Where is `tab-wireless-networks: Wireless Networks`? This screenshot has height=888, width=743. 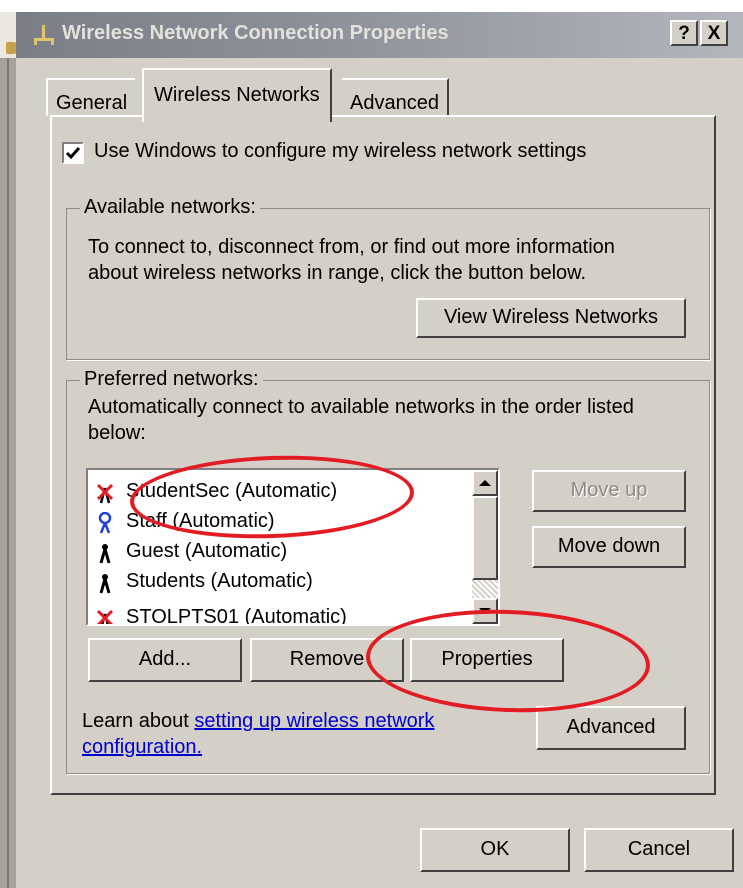
tab-wireless-networks: Wireless Networks is located at coordinates (237, 95).